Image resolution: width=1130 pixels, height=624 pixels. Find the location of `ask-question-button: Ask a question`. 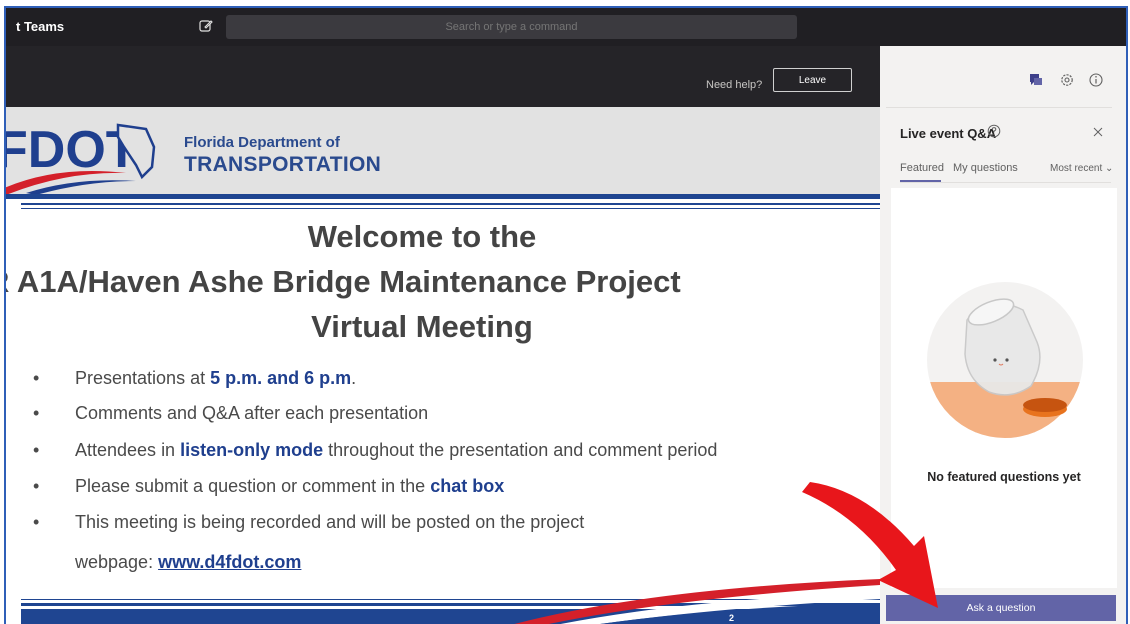

ask-question-button: Ask a question is located at coordinates (1001, 608).